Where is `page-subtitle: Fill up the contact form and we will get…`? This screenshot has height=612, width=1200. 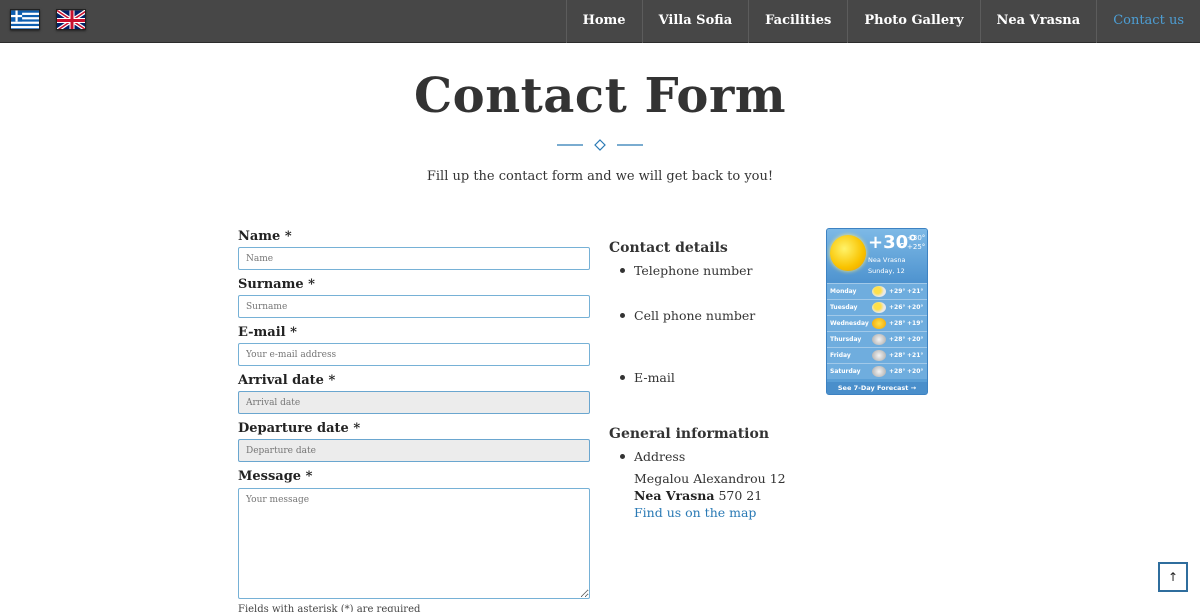 page-subtitle: Fill up the contact form and we will get… is located at coordinates (600, 176).